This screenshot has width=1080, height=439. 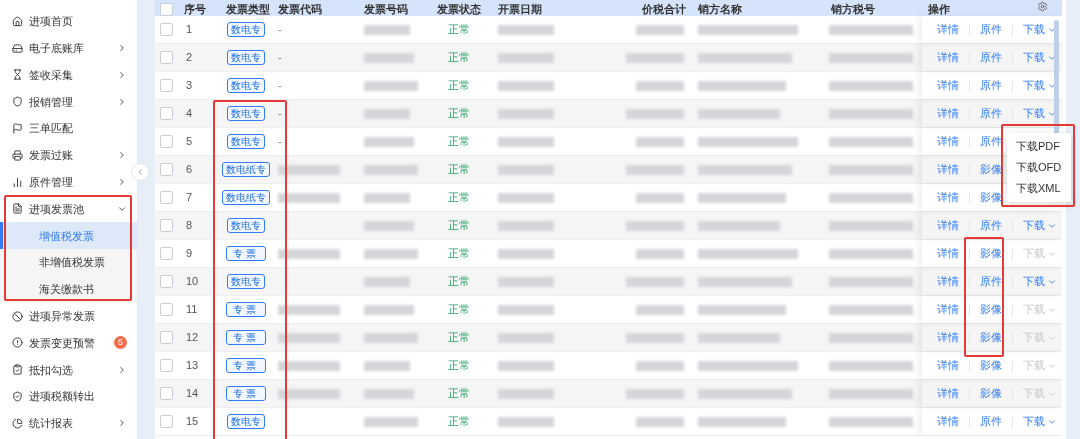 What do you see at coordinates (68, 48) in the screenshot?
I see `sidebar-item: 电子底账库` at bounding box center [68, 48].